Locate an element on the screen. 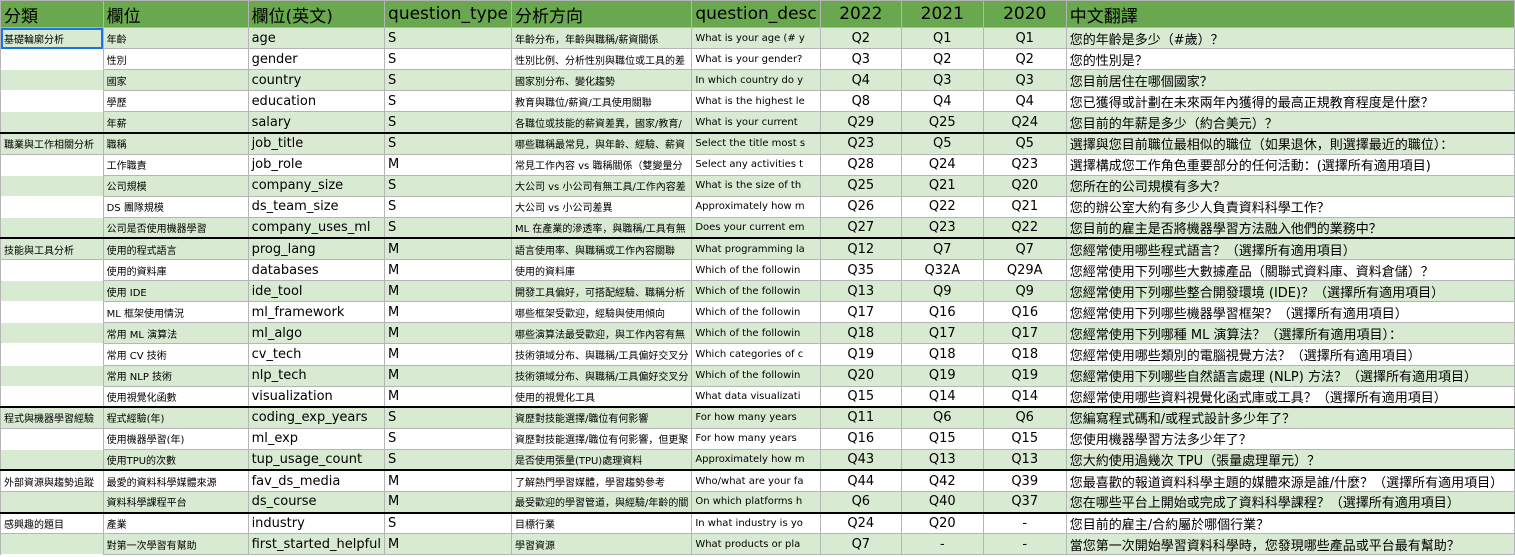 The width and height of the screenshot is (1515, 557). q2021-cell: Q32A is located at coordinates (942, 270).